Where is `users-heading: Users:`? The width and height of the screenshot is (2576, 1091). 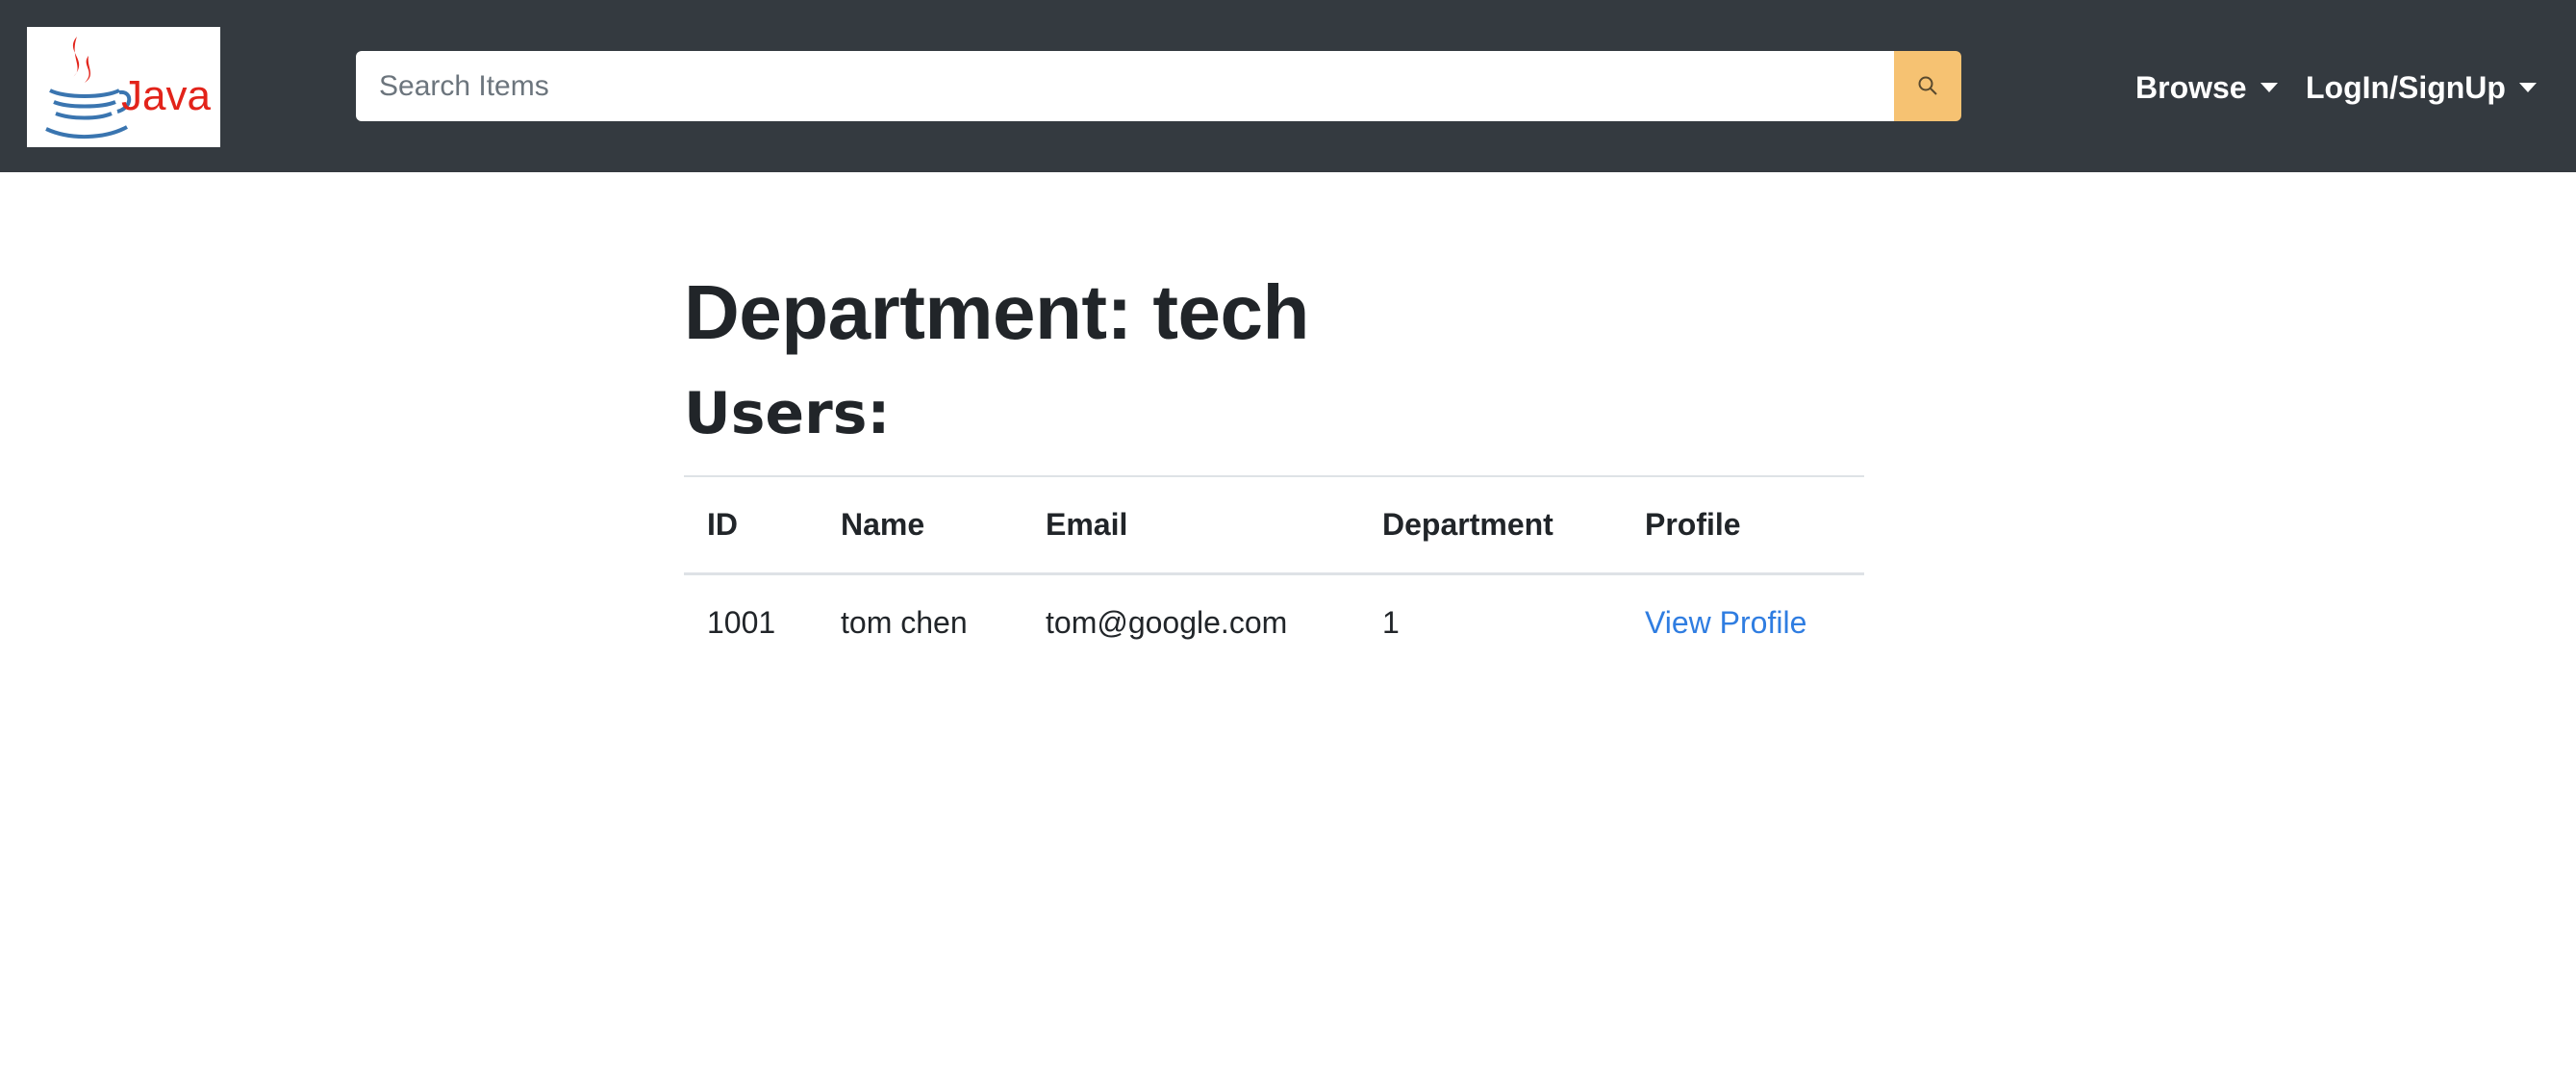
users-heading: Users: is located at coordinates (788, 413).